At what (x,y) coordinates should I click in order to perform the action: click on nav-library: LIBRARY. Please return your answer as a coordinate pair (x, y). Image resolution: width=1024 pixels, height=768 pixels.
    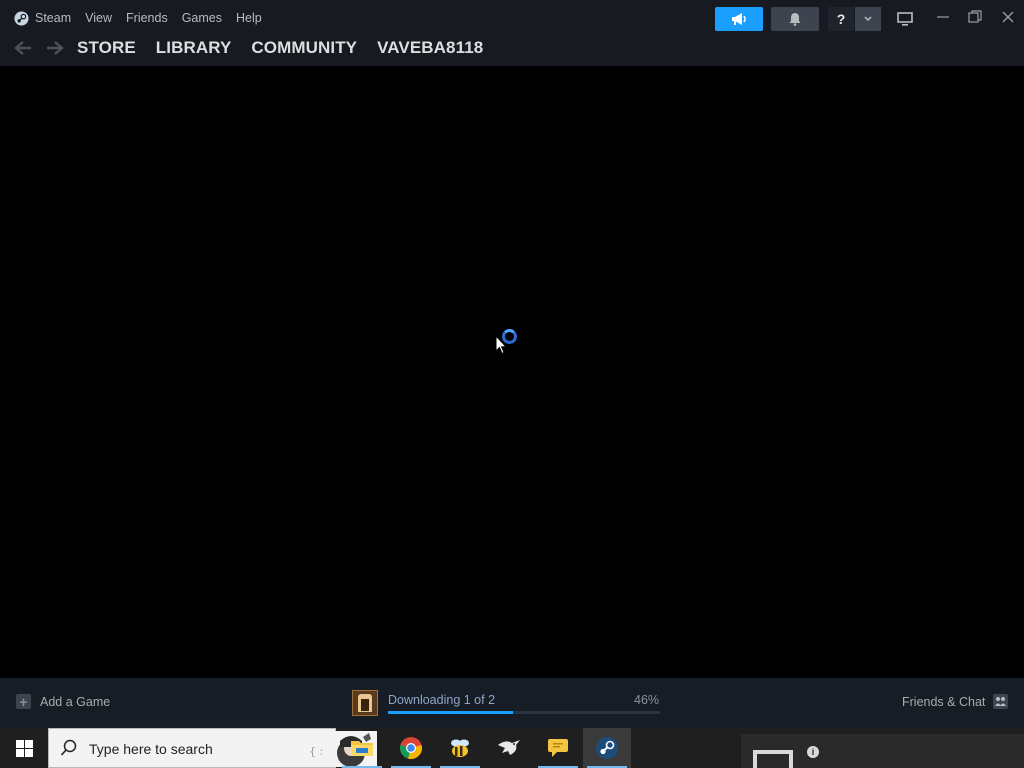
    Looking at the image, I should click on (194, 48).